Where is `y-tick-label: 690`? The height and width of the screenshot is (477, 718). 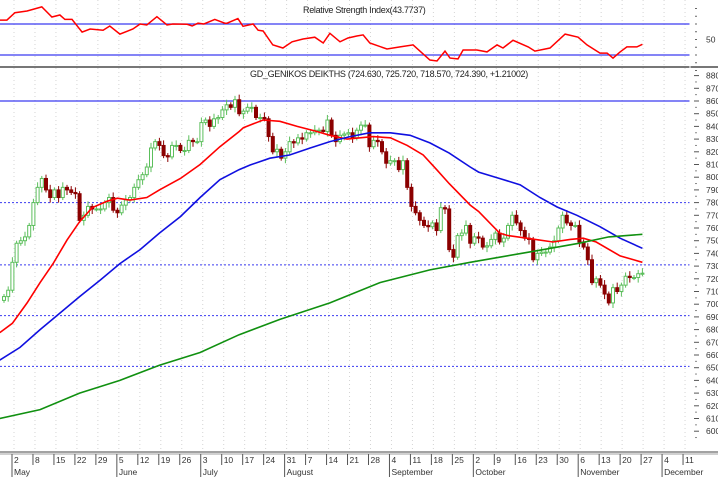
y-tick-label: 690 is located at coordinates (712, 317).